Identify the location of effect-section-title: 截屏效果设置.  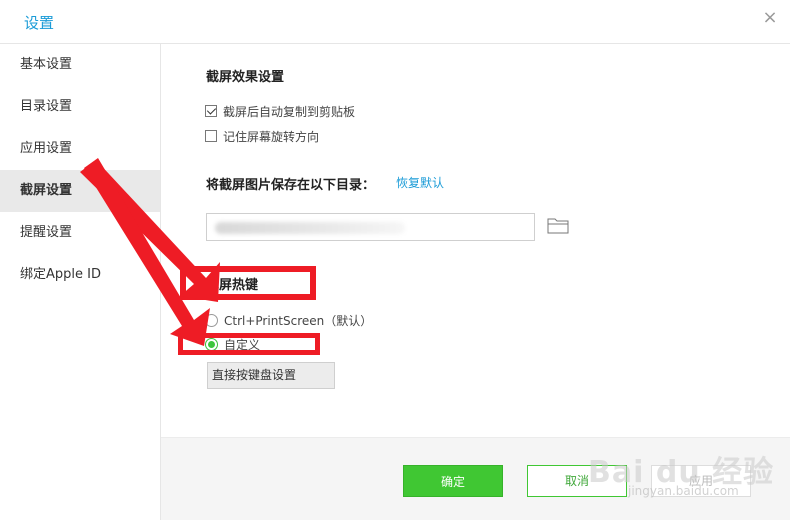
(245, 77).